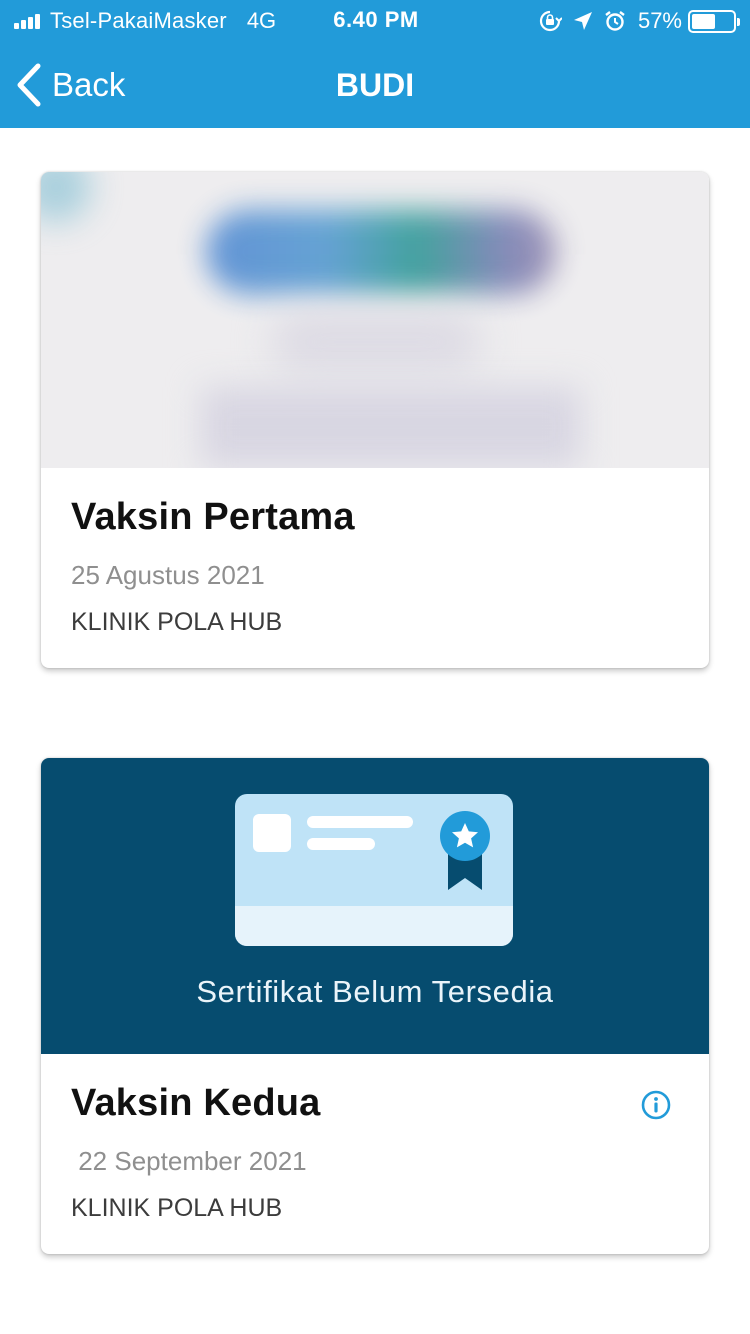 The image size is (750, 1334). Describe the element at coordinates (168, 575) in the screenshot. I see `vaccine-date: 25 Agustus 2021` at that location.